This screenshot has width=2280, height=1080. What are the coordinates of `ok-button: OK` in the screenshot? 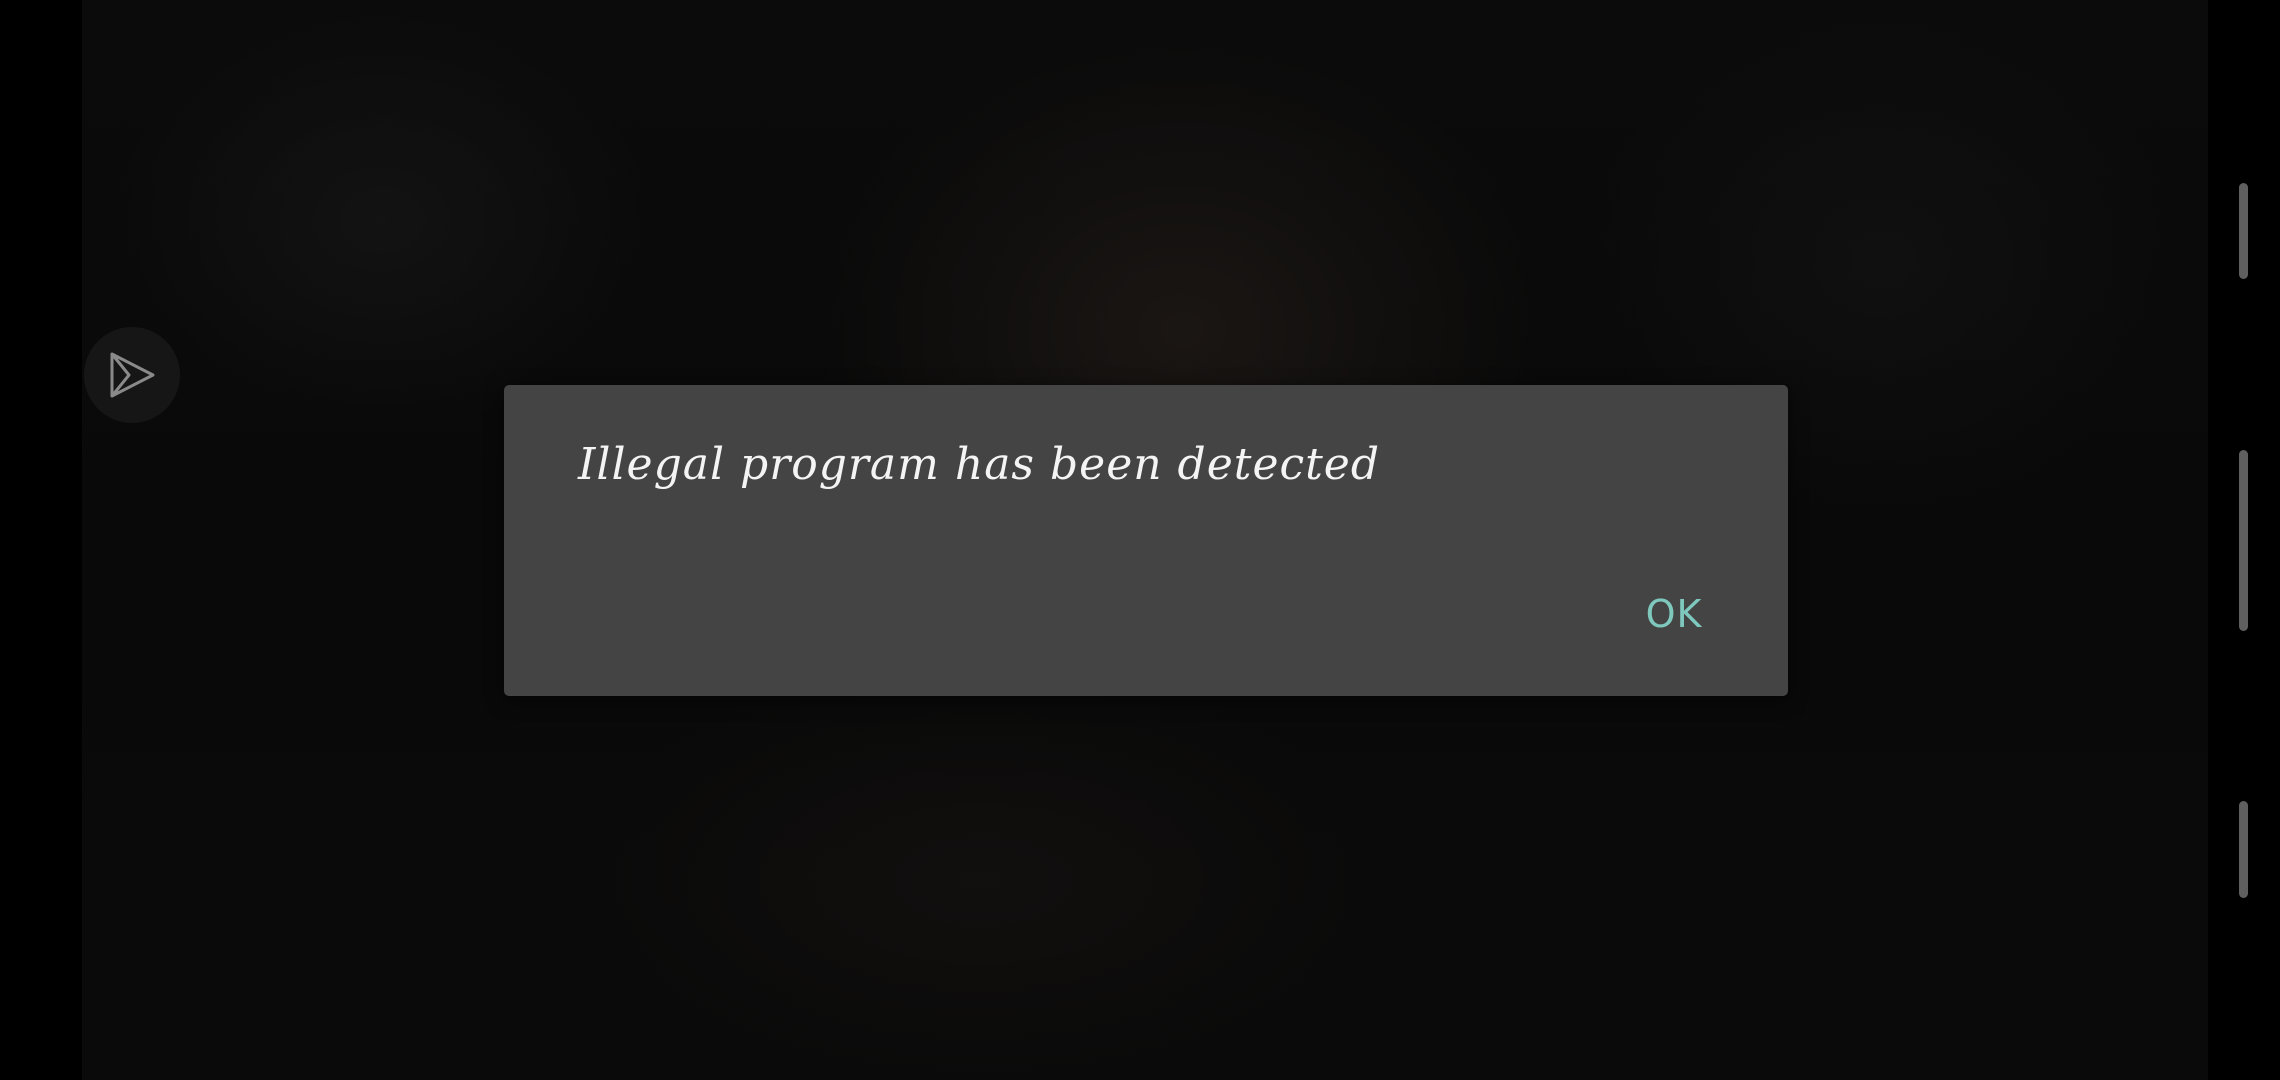 It's located at (1674, 614).